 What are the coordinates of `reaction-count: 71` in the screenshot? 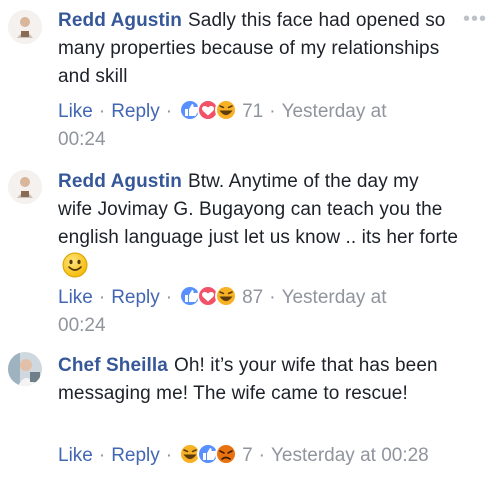 It's located at (252, 111).